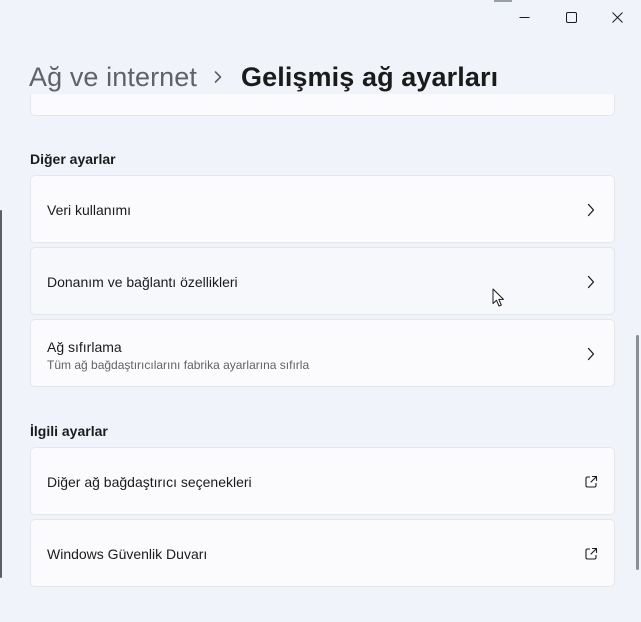 This screenshot has height=622, width=641. I want to click on section-title-related-settings: İlgili ayarlar, so click(69, 431).